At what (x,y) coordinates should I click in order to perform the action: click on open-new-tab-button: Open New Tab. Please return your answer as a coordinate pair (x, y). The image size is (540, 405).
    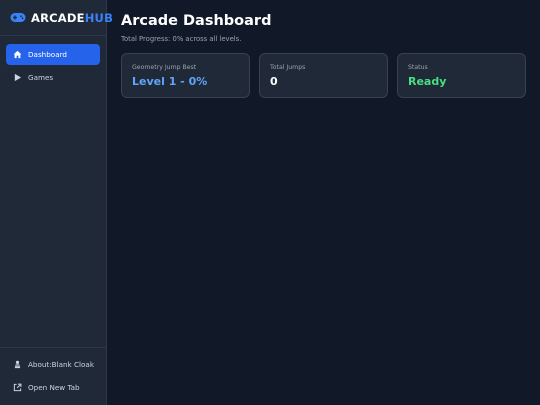
    Looking at the image, I should click on (53, 387).